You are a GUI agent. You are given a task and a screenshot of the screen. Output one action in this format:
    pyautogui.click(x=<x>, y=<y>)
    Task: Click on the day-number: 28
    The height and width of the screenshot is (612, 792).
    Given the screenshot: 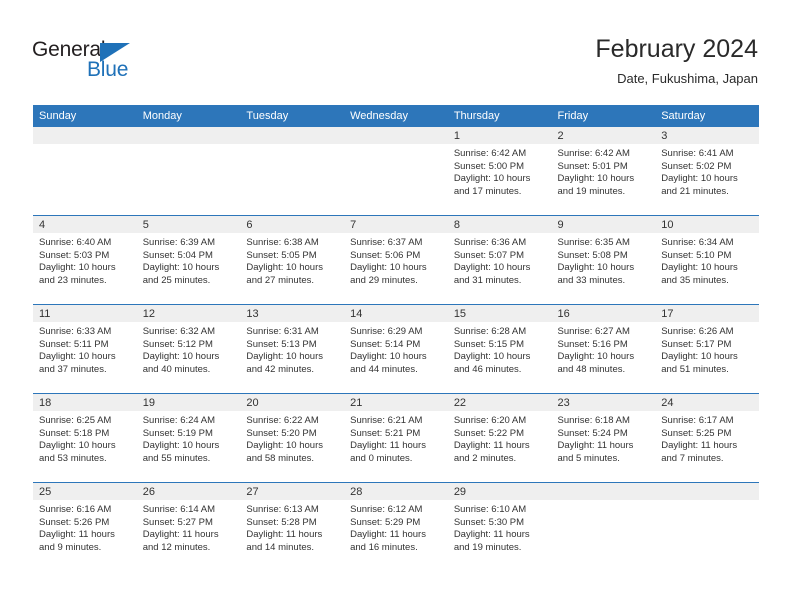 What is the action you would take?
    pyautogui.click(x=396, y=491)
    